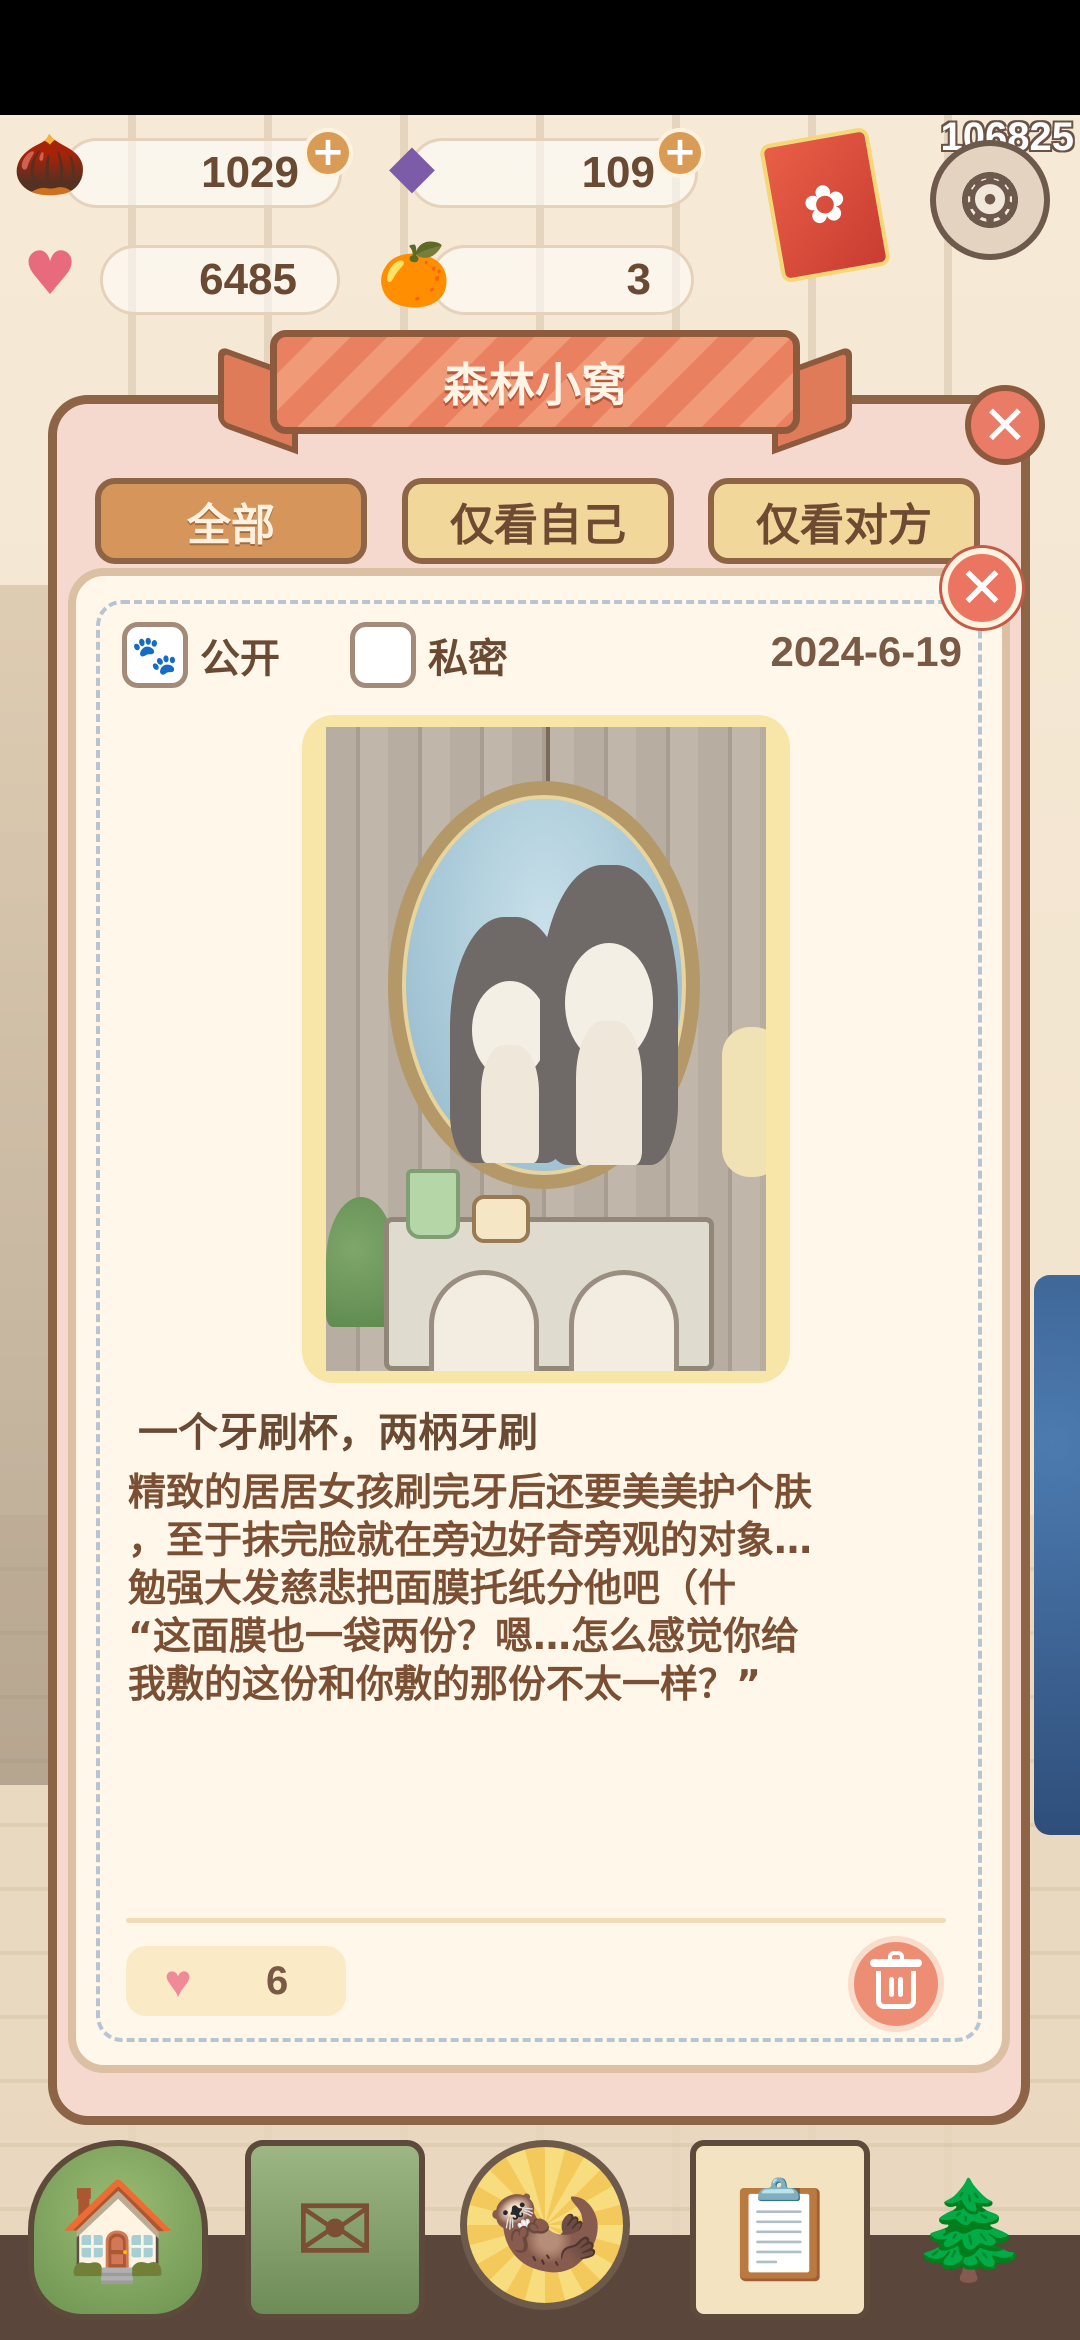 This screenshot has height=2340, width=1080. What do you see at coordinates (638, 279) in the screenshot?
I see `orange-count: 3` at bounding box center [638, 279].